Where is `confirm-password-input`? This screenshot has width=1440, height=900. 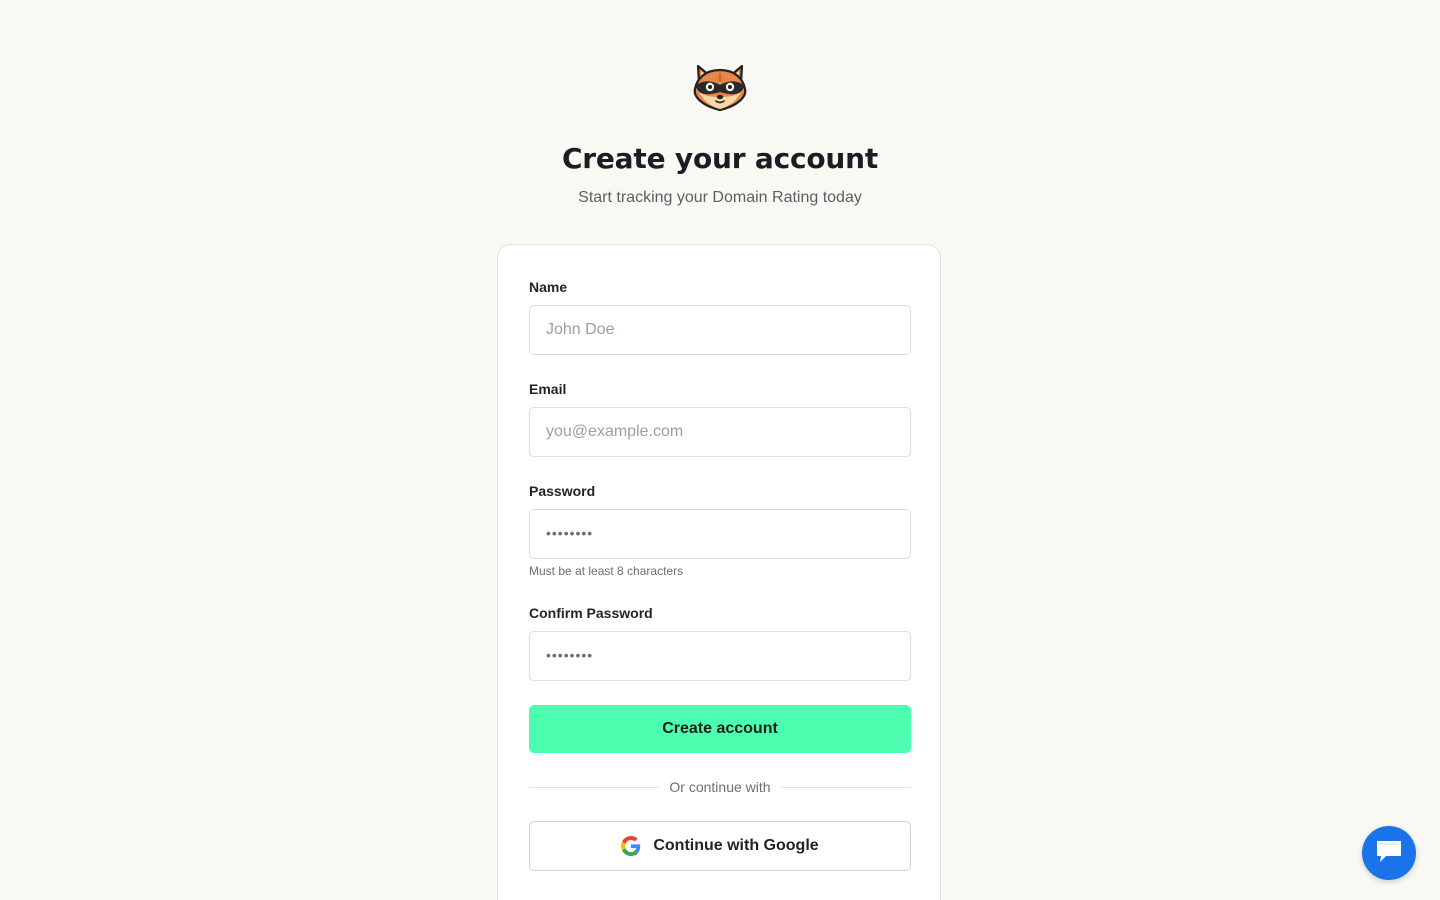
confirm-password-input is located at coordinates (720, 656).